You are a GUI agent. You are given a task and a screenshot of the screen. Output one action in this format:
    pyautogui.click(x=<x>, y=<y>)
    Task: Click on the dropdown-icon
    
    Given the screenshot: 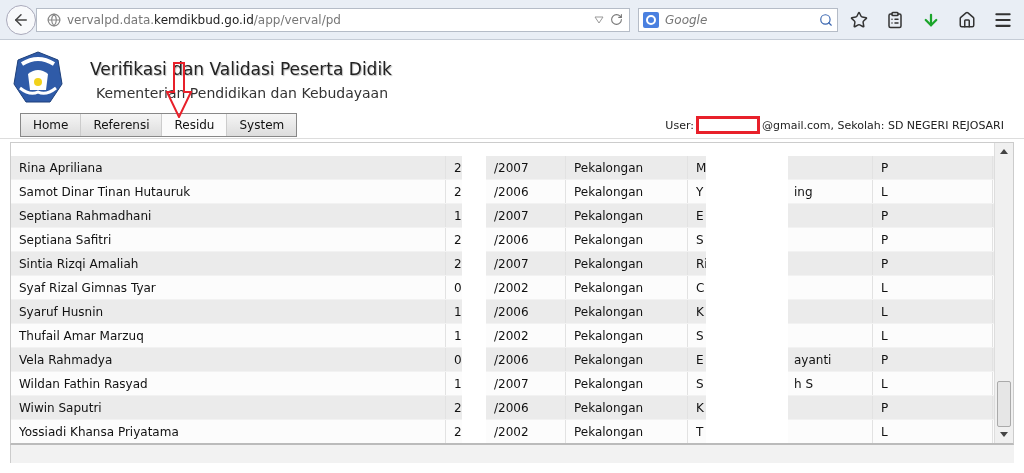 What is the action you would take?
    pyautogui.click(x=599, y=19)
    